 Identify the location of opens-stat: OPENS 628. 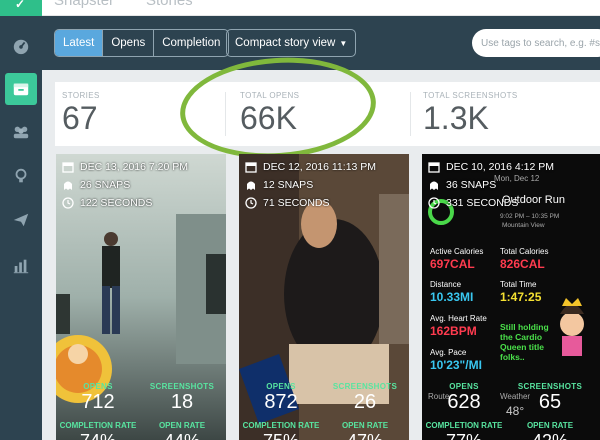
(464, 398).